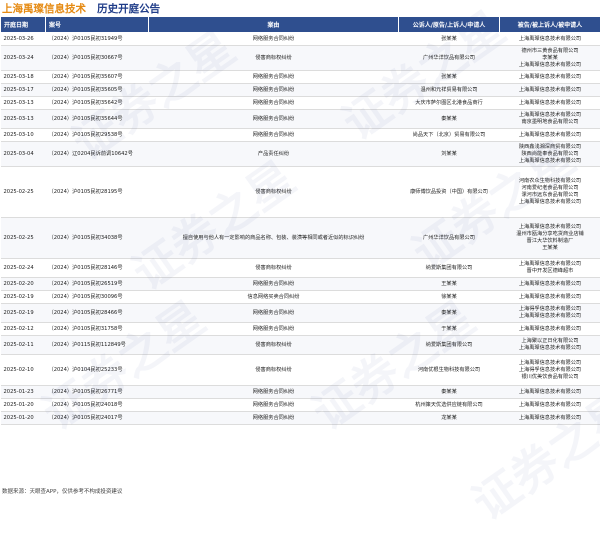 This screenshot has width=600, height=533. I want to click on hearing-date-cell: 2025-03-24, so click(23, 58).